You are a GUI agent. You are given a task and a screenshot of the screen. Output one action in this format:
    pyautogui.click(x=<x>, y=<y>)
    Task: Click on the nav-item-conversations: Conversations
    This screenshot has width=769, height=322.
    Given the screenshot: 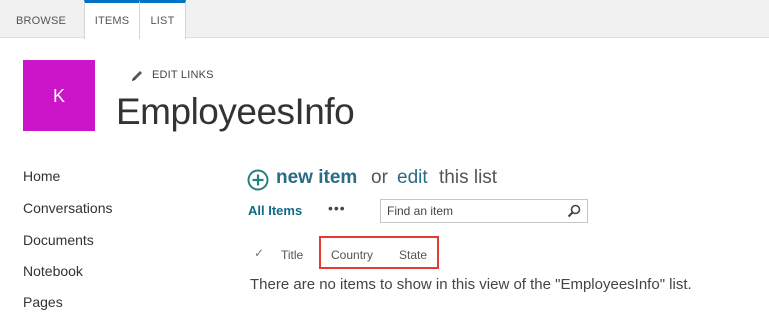 What is the action you would take?
    pyautogui.click(x=68, y=208)
    